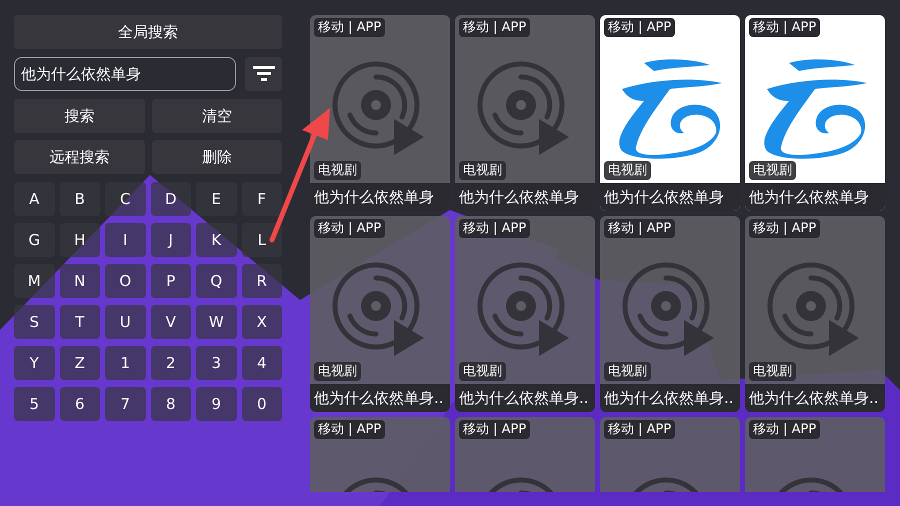 The image size is (900, 506). Describe the element at coordinates (262, 199) in the screenshot. I see `keyboard-key: F` at that location.